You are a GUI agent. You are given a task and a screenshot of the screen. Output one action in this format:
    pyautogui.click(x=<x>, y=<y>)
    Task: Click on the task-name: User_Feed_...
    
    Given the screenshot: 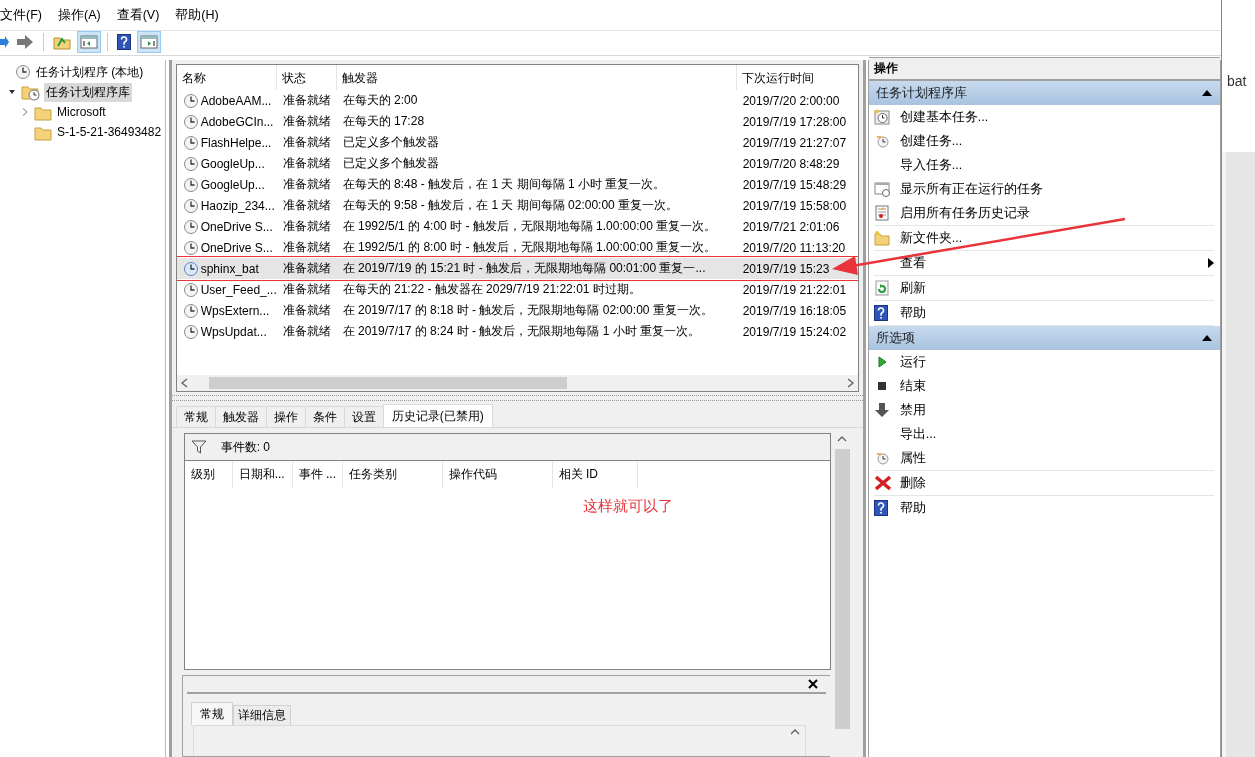 What is the action you would take?
    pyautogui.click(x=238, y=289)
    